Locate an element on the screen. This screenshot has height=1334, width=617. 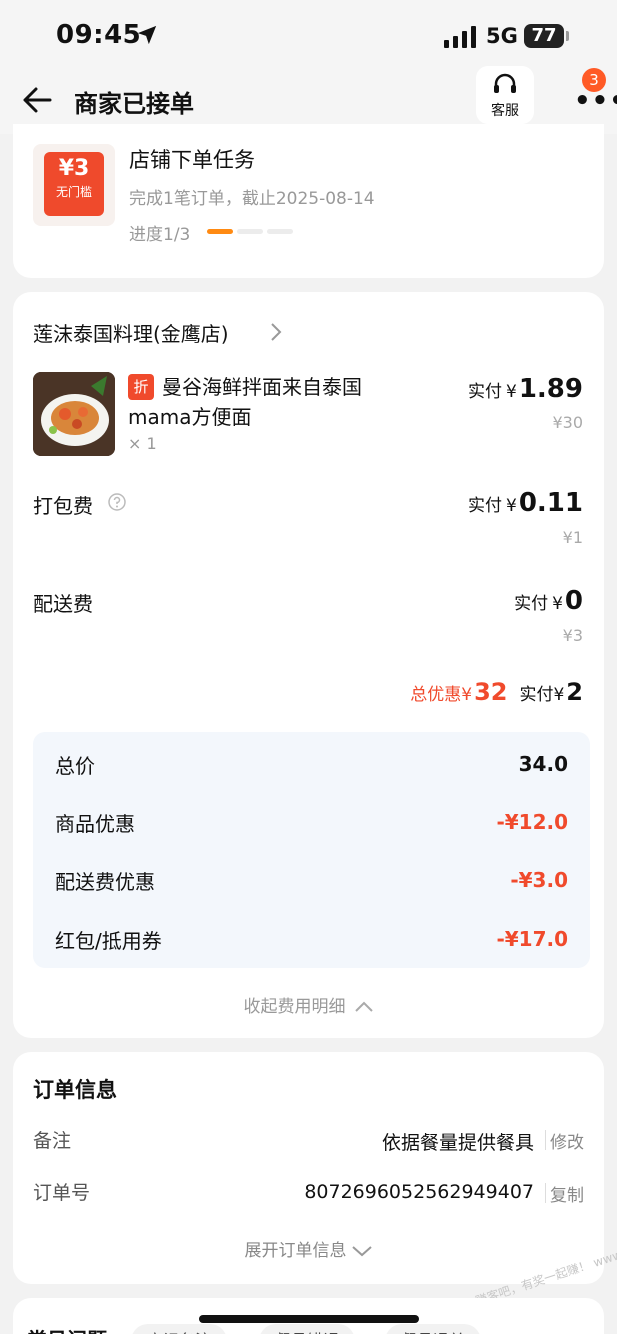
notification-badge: 3 is located at coordinates (594, 80).